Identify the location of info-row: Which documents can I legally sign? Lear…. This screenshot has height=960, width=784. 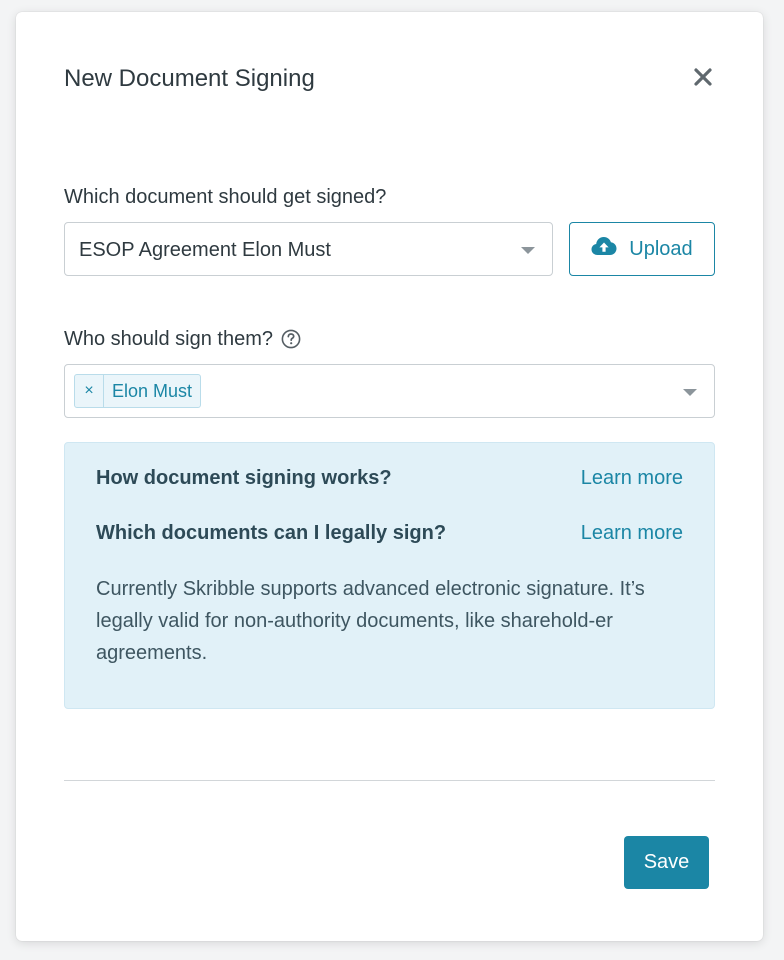
(389, 533).